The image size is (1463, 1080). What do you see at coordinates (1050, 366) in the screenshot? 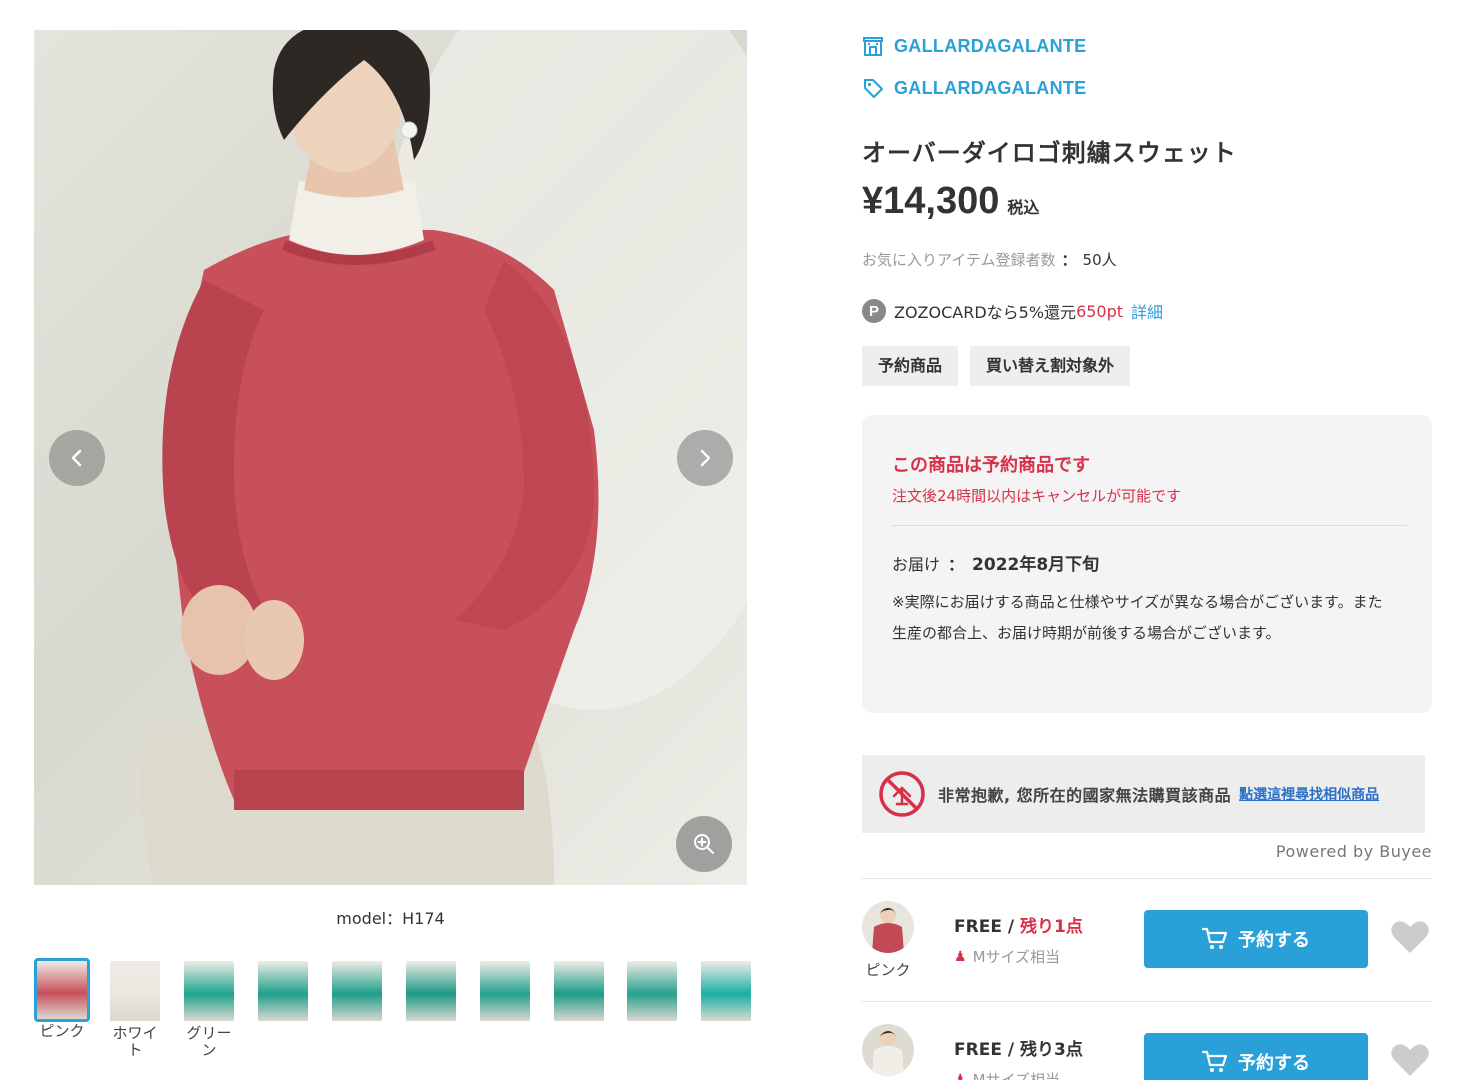
I see `tag-trade-in-excluded: 買い替え割対象外` at bounding box center [1050, 366].